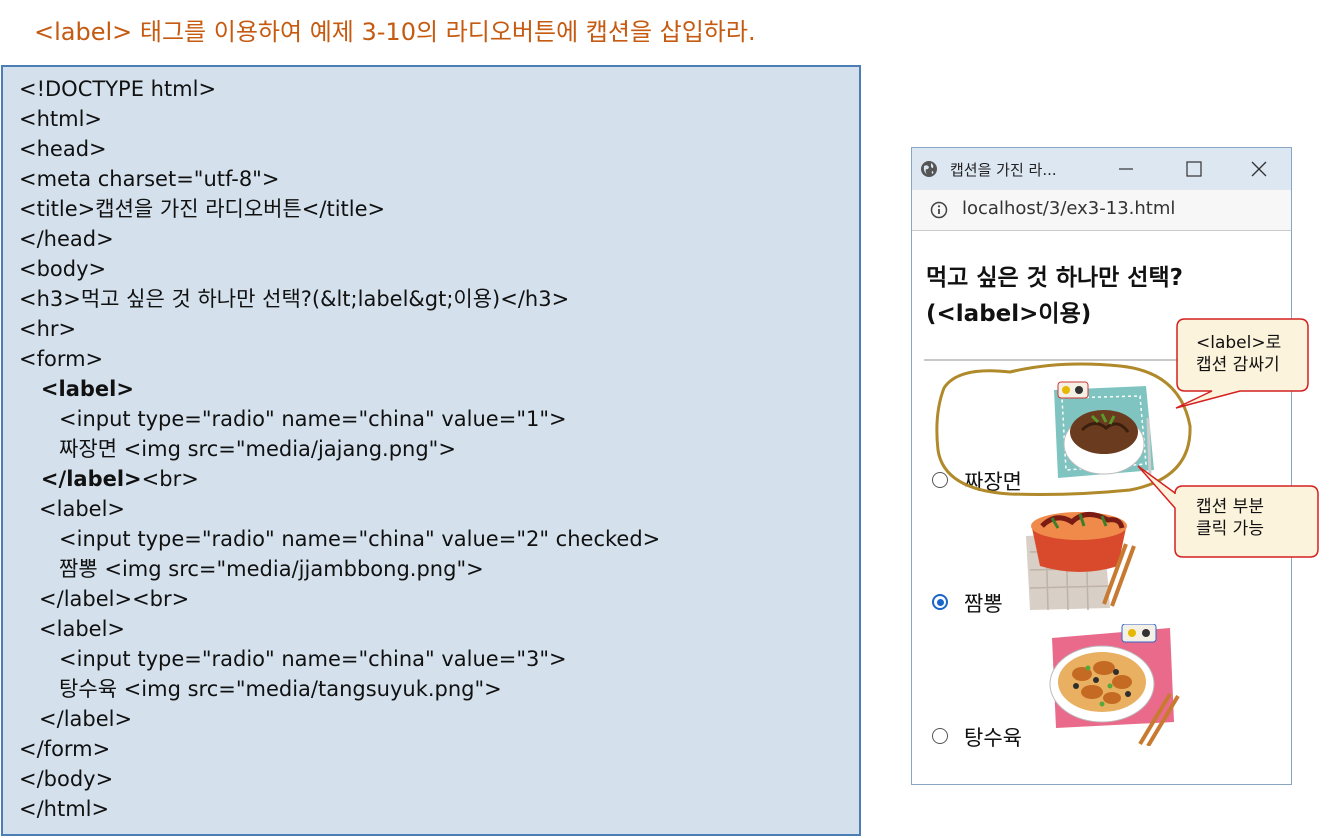 The height and width of the screenshot is (838, 1338). I want to click on callout-clickable: 캡션 부분 클릭 가능, so click(1230, 518).